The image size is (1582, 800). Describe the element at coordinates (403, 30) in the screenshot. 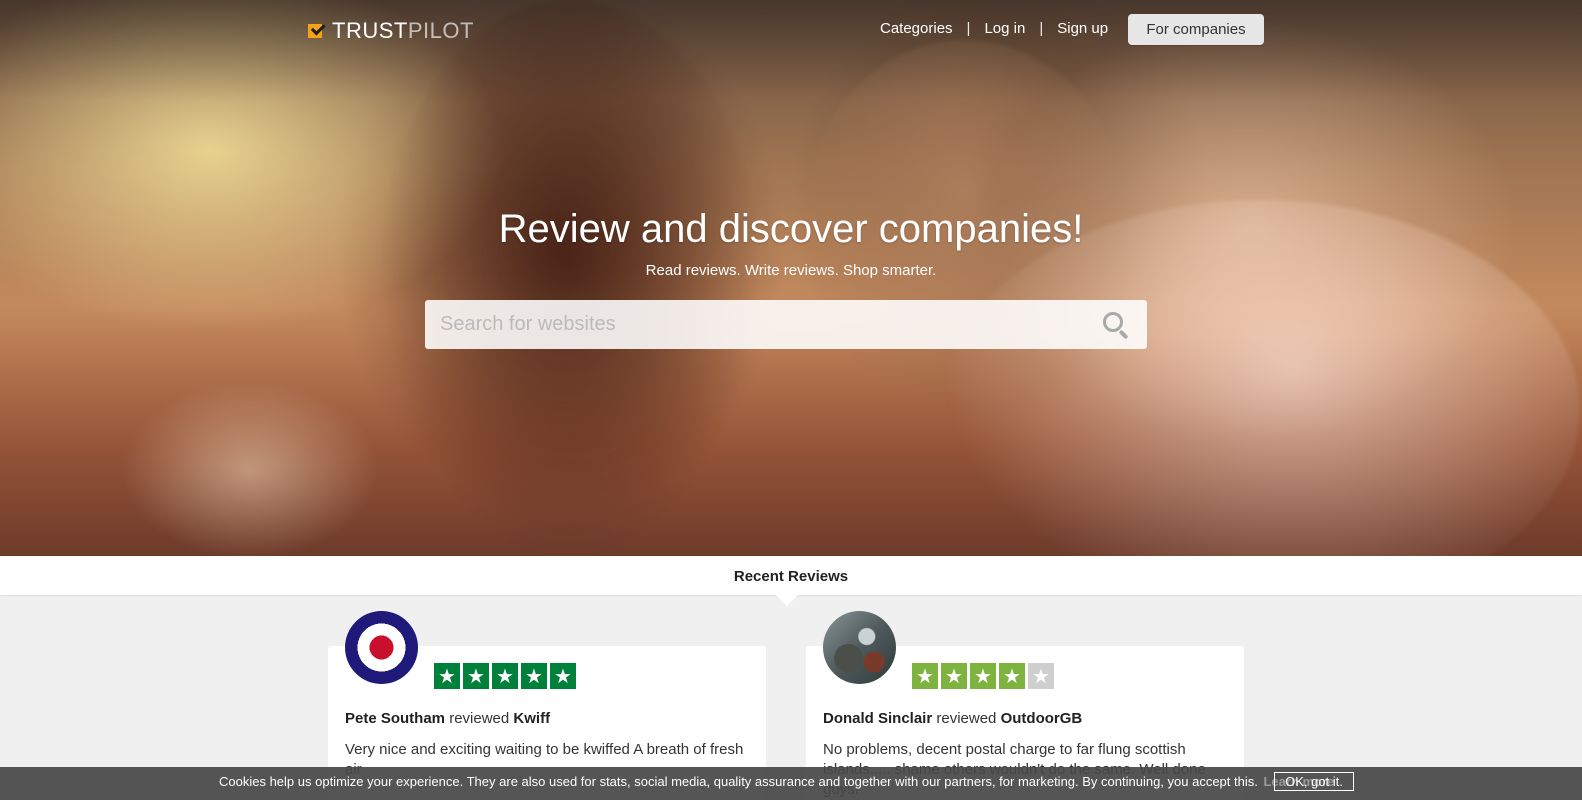

I see `logo-wordmark: TRUSTPILOT` at that location.